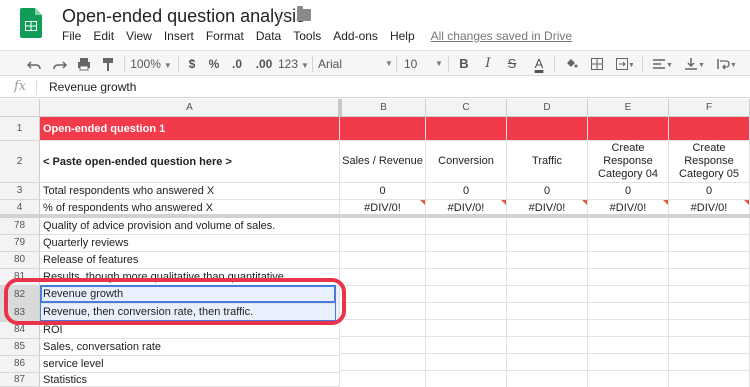 The width and height of the screenshot is (750, 387). Describe the element at coordinates (20, 313) in the screenshot. I see `row-header: 83` at that location.